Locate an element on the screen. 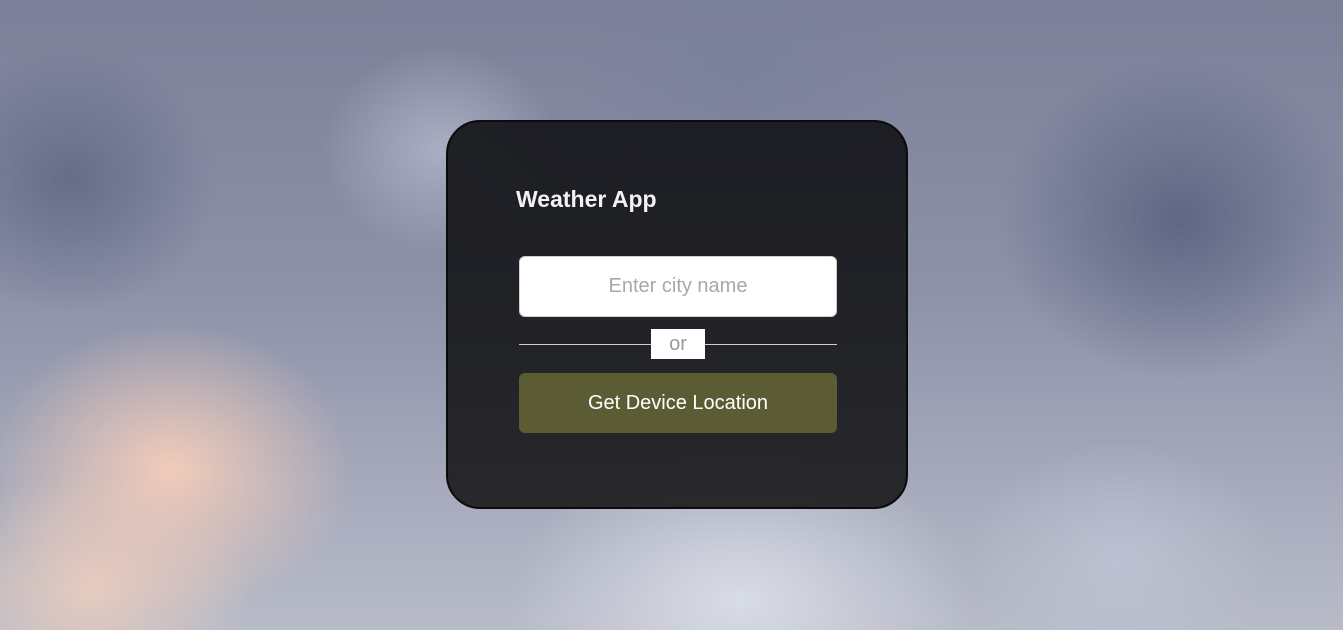 This screenshot has height=630, width=1343. get-device-location-button: Get Device Location is located at coordinates (678, 403).